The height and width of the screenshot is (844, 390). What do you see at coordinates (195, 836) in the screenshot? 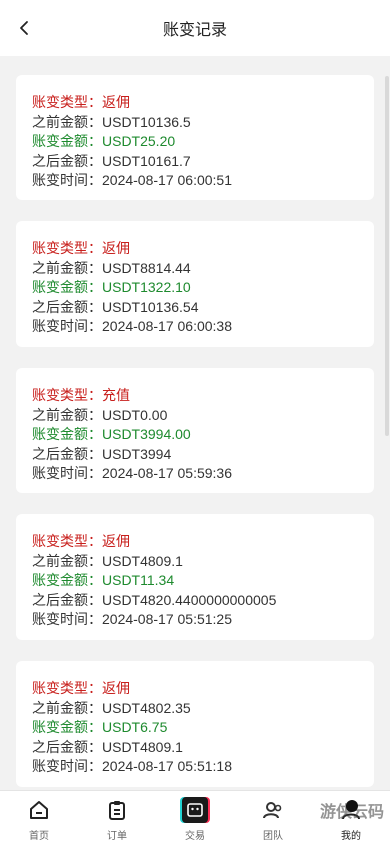
I see `tab-label: 交易` at bounding box center [195, 836].